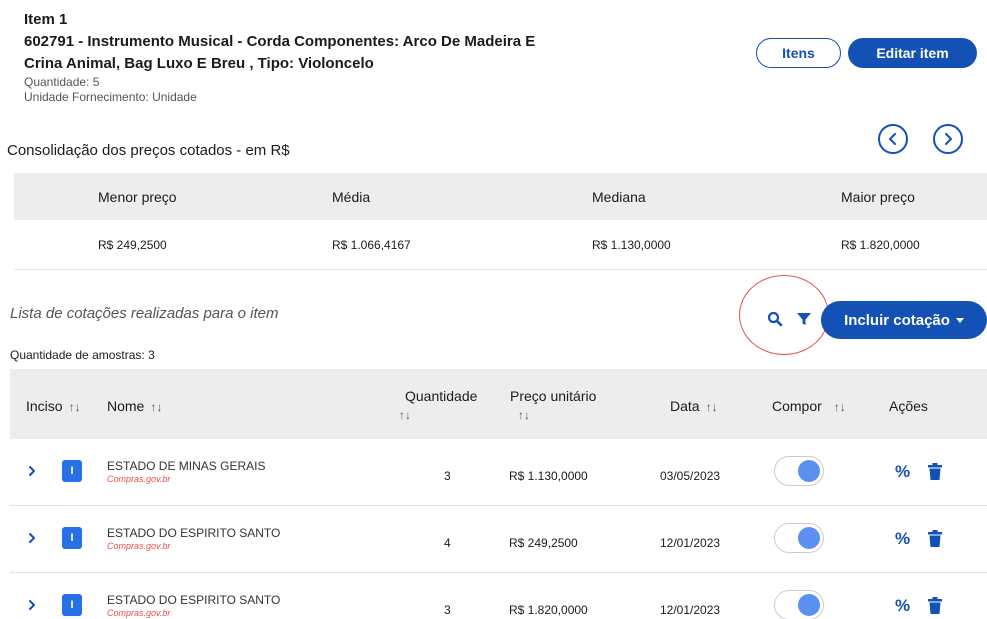  Describe the element at coordinates (548, 476) in the screenshot. I see `row-unit-price: R$ 1.130,0000` at that location.